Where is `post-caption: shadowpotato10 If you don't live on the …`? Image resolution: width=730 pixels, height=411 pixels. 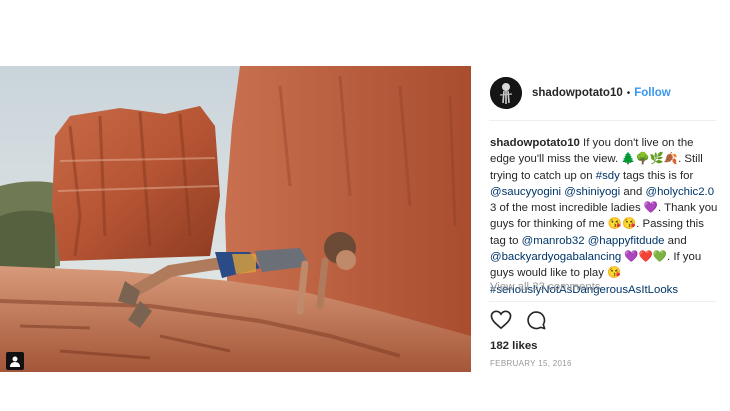 post-caption: shadowpotato10 If you don't live on the … is located at coordinates (604, 216).